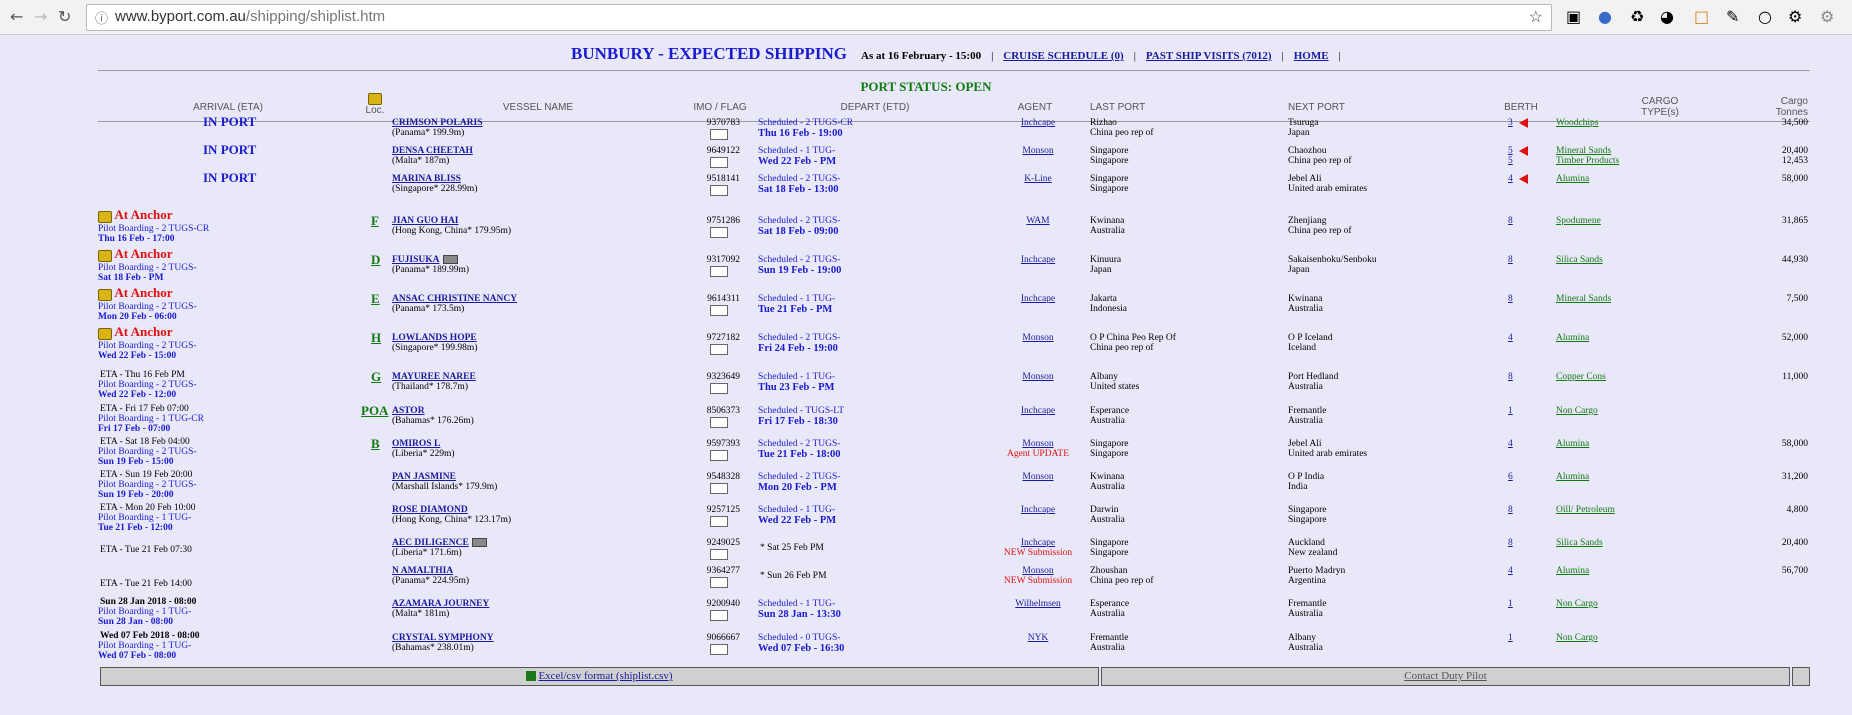 The image size is (1852, 715). What do you see at coordinates (376, 337) in the screenshot?
I see `anchor-location: H` at bounding box center [376, 337].